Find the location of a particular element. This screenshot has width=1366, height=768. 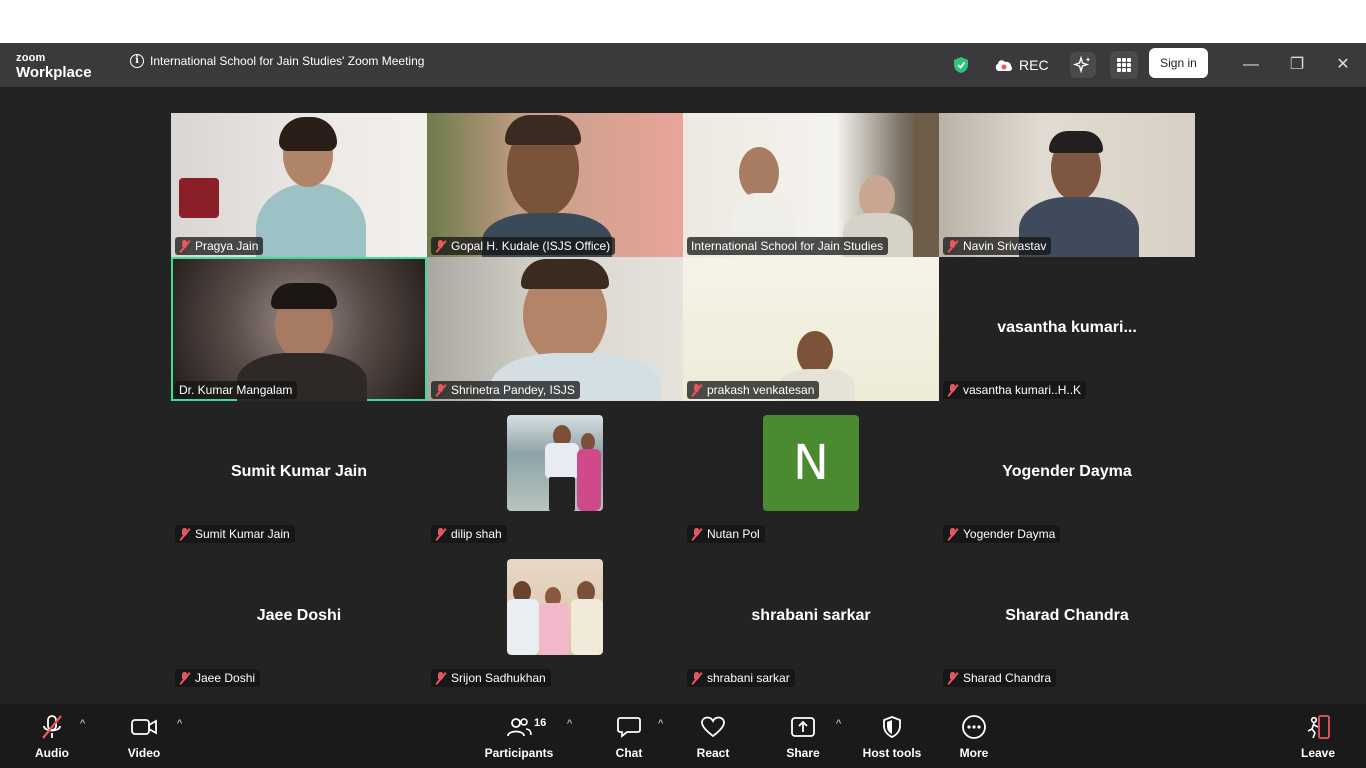

participant-nametag: dilip shah is located at coordinates (469, 534).